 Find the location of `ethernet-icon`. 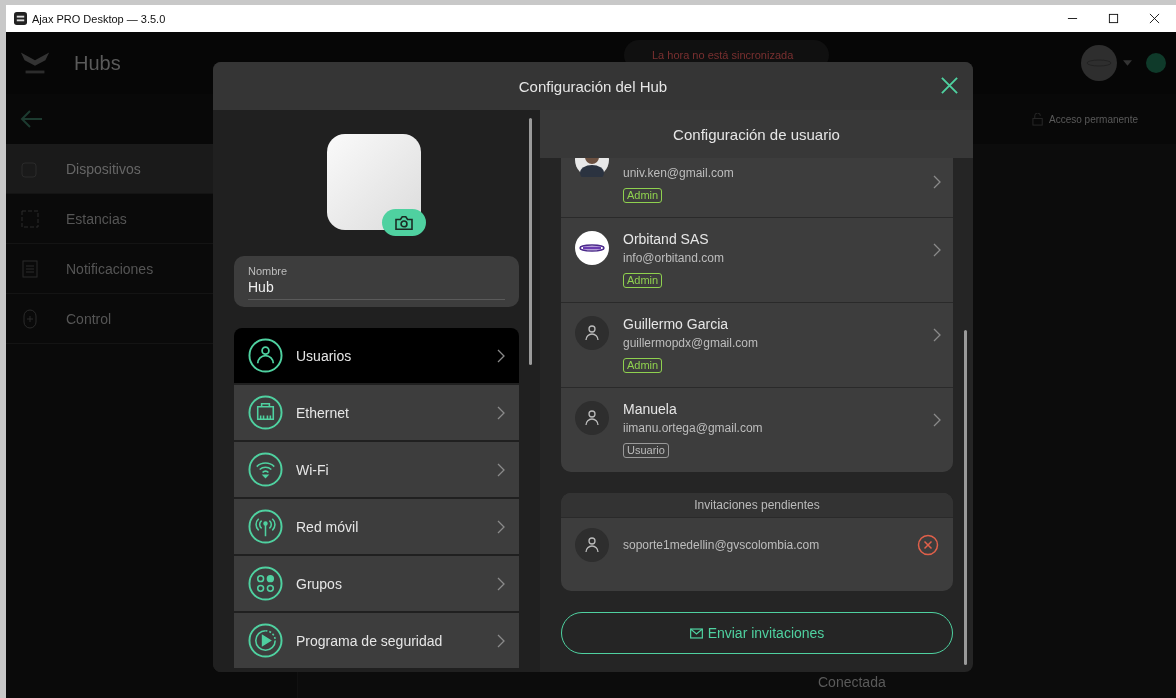

ethernet-icon is located at coordinates (265, 412).